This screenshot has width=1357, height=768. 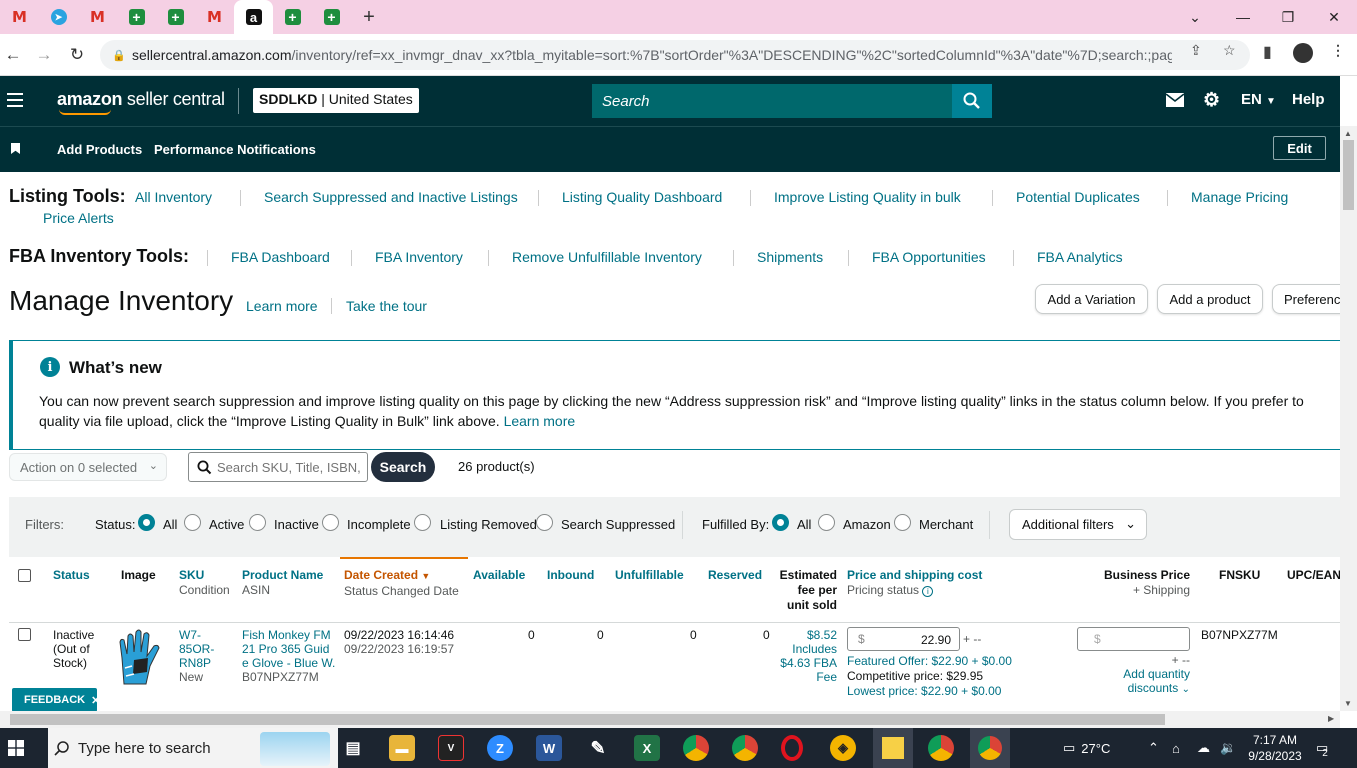 What do you see at coordinates (806, 656) in the screenshot?
I see `row-fee: $8.52 Includes $4.63 FBA Fee` at bounding box center [806, 656].